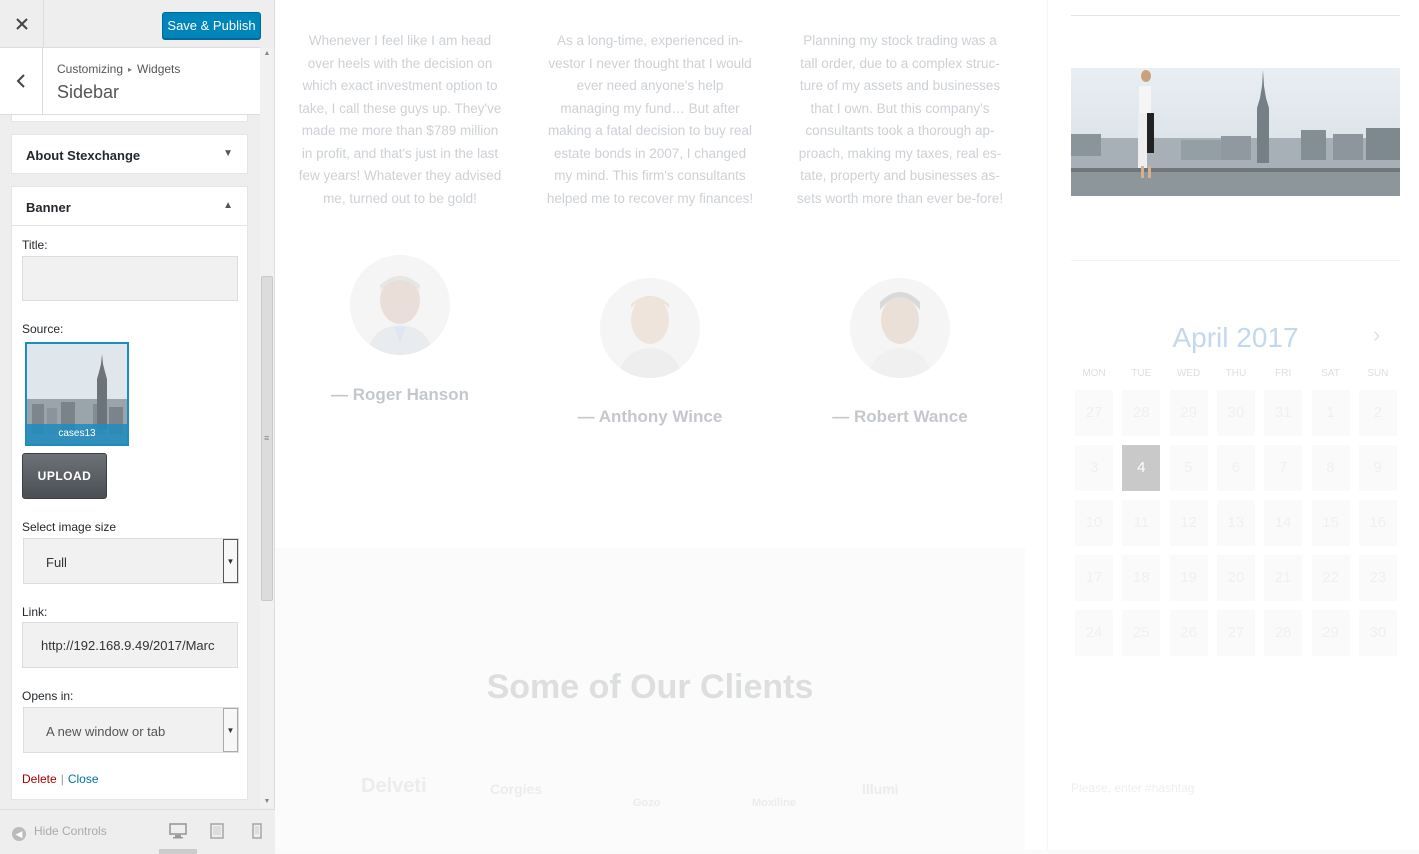  What do you see at coordinates (1330, 578) in the screenshot?
I see `calendar-day: 22` at bounding box center [1330, 578].